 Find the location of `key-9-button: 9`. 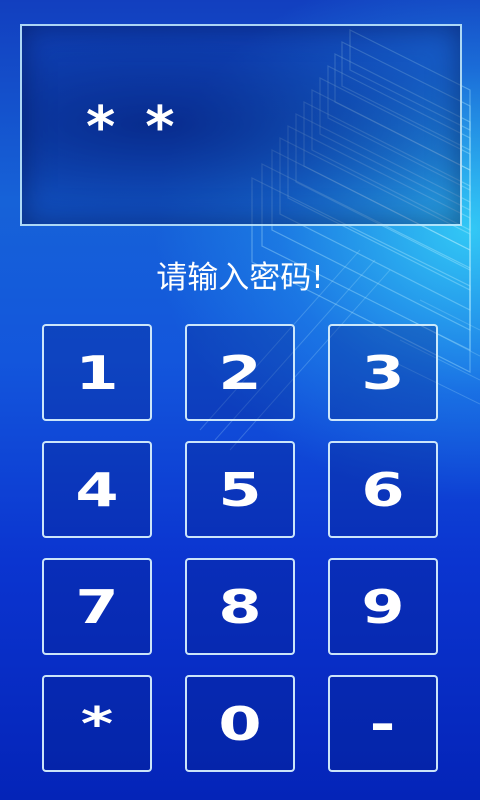

key-9-button: 9 is located at coordinates (383, 606).